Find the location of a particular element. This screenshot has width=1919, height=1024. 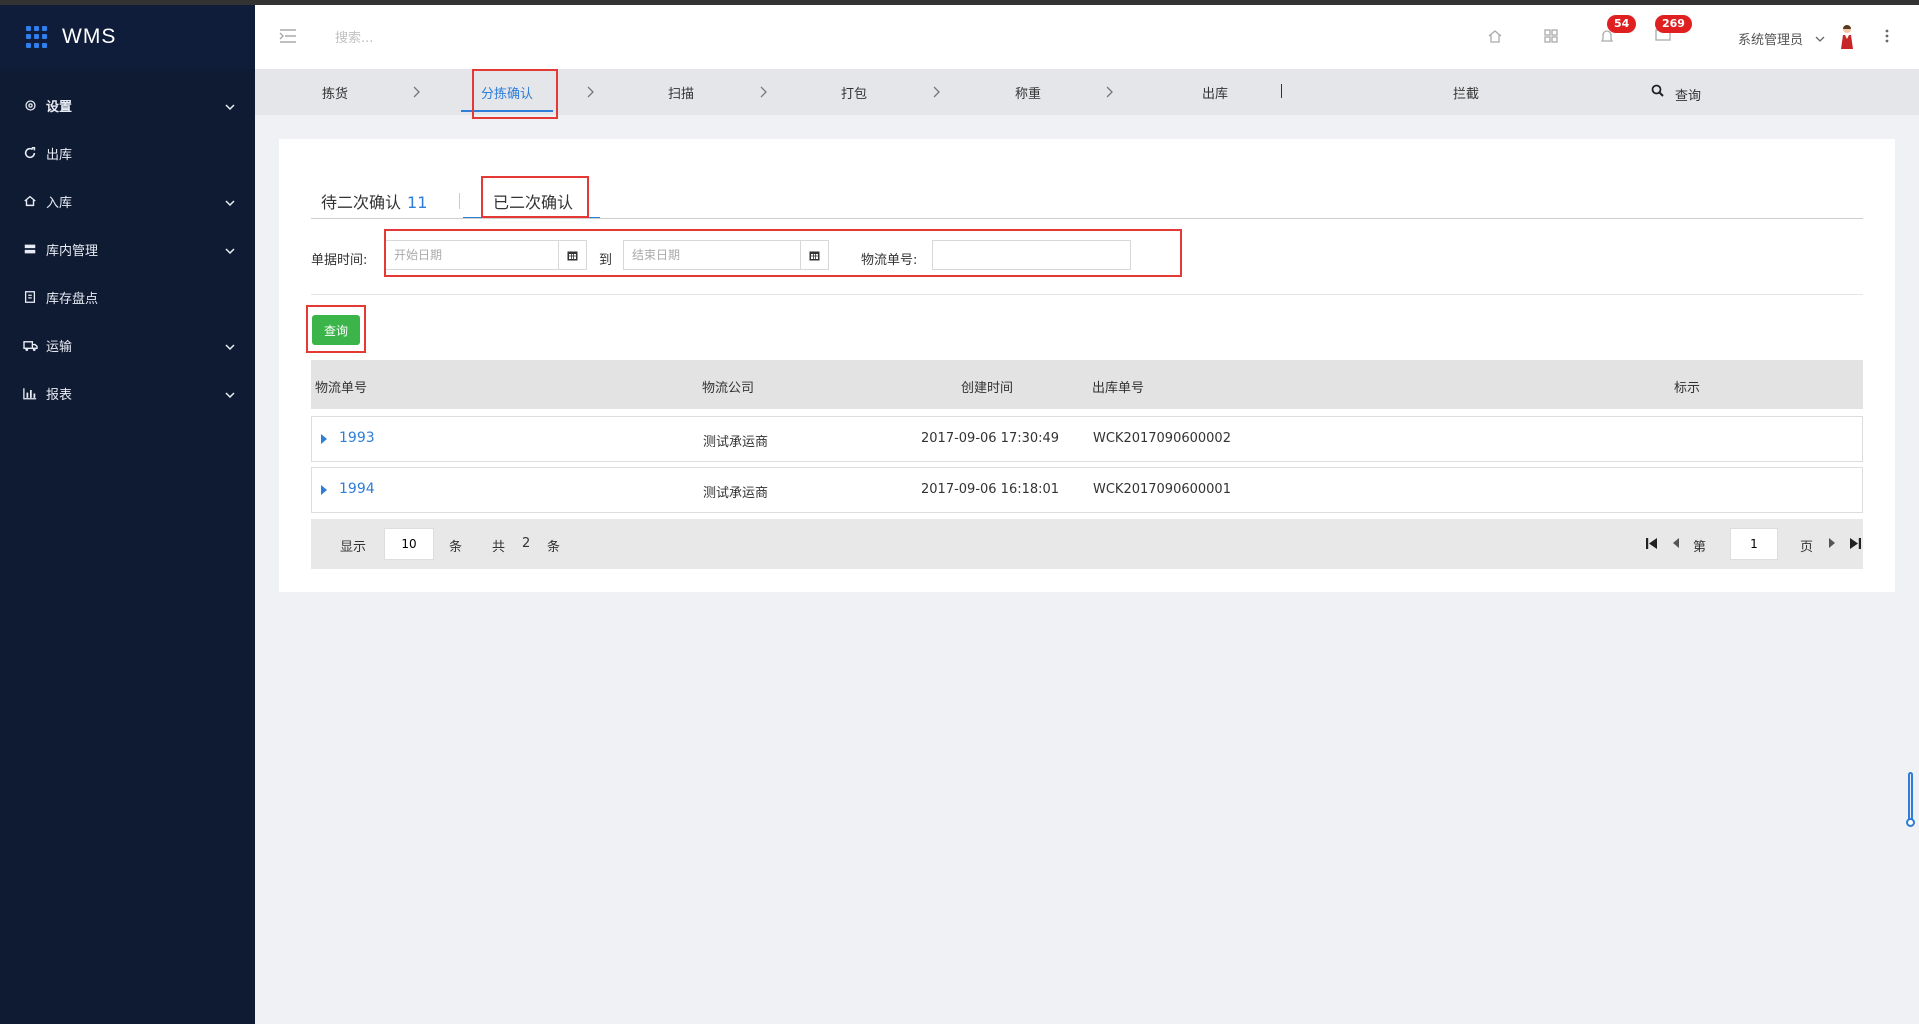

sidebar-item-label: 出库 is located at coordinates (59, 155).